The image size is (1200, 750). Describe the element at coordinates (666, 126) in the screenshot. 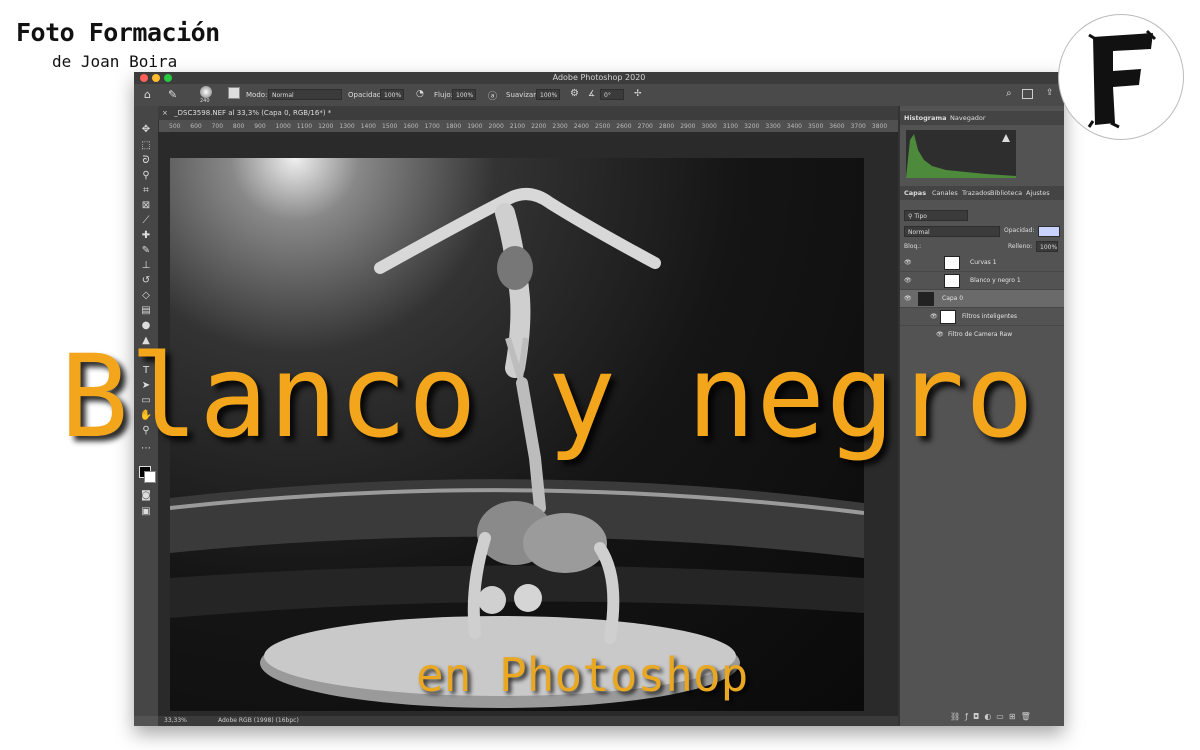

I see `ruler-tick-label: 2800` at that location.